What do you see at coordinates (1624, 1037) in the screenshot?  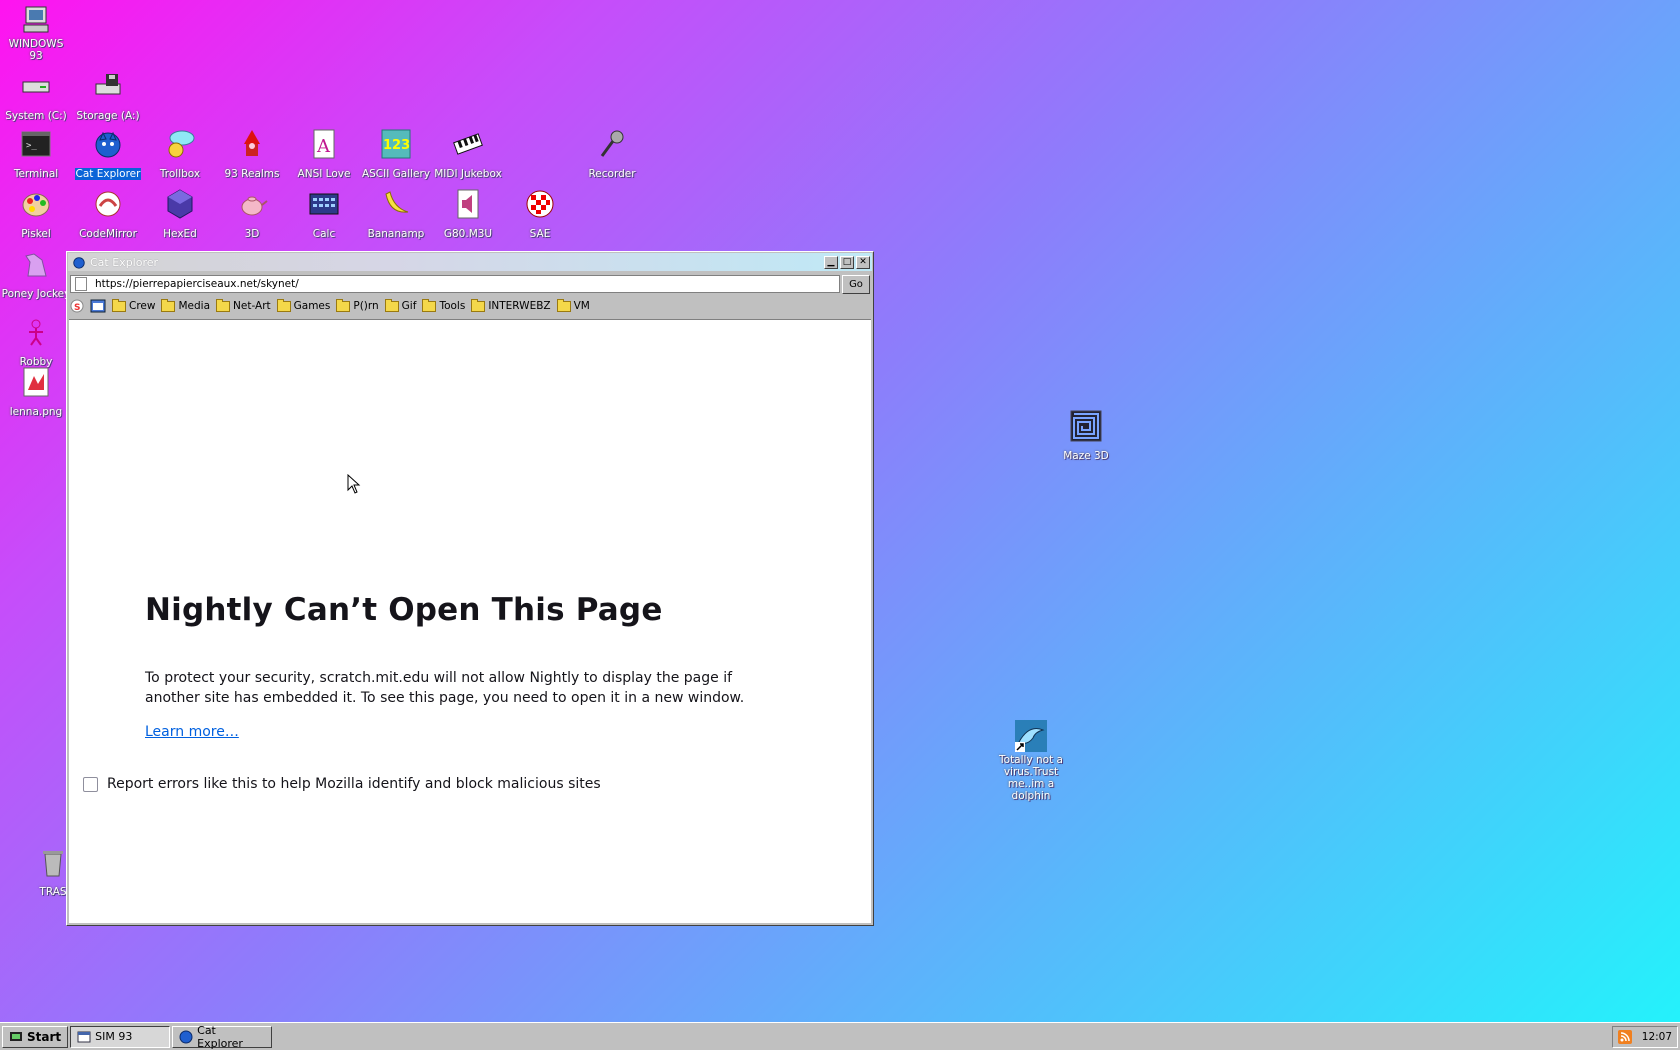 I see `rss-icon` at bounding box center [1624, 1037].